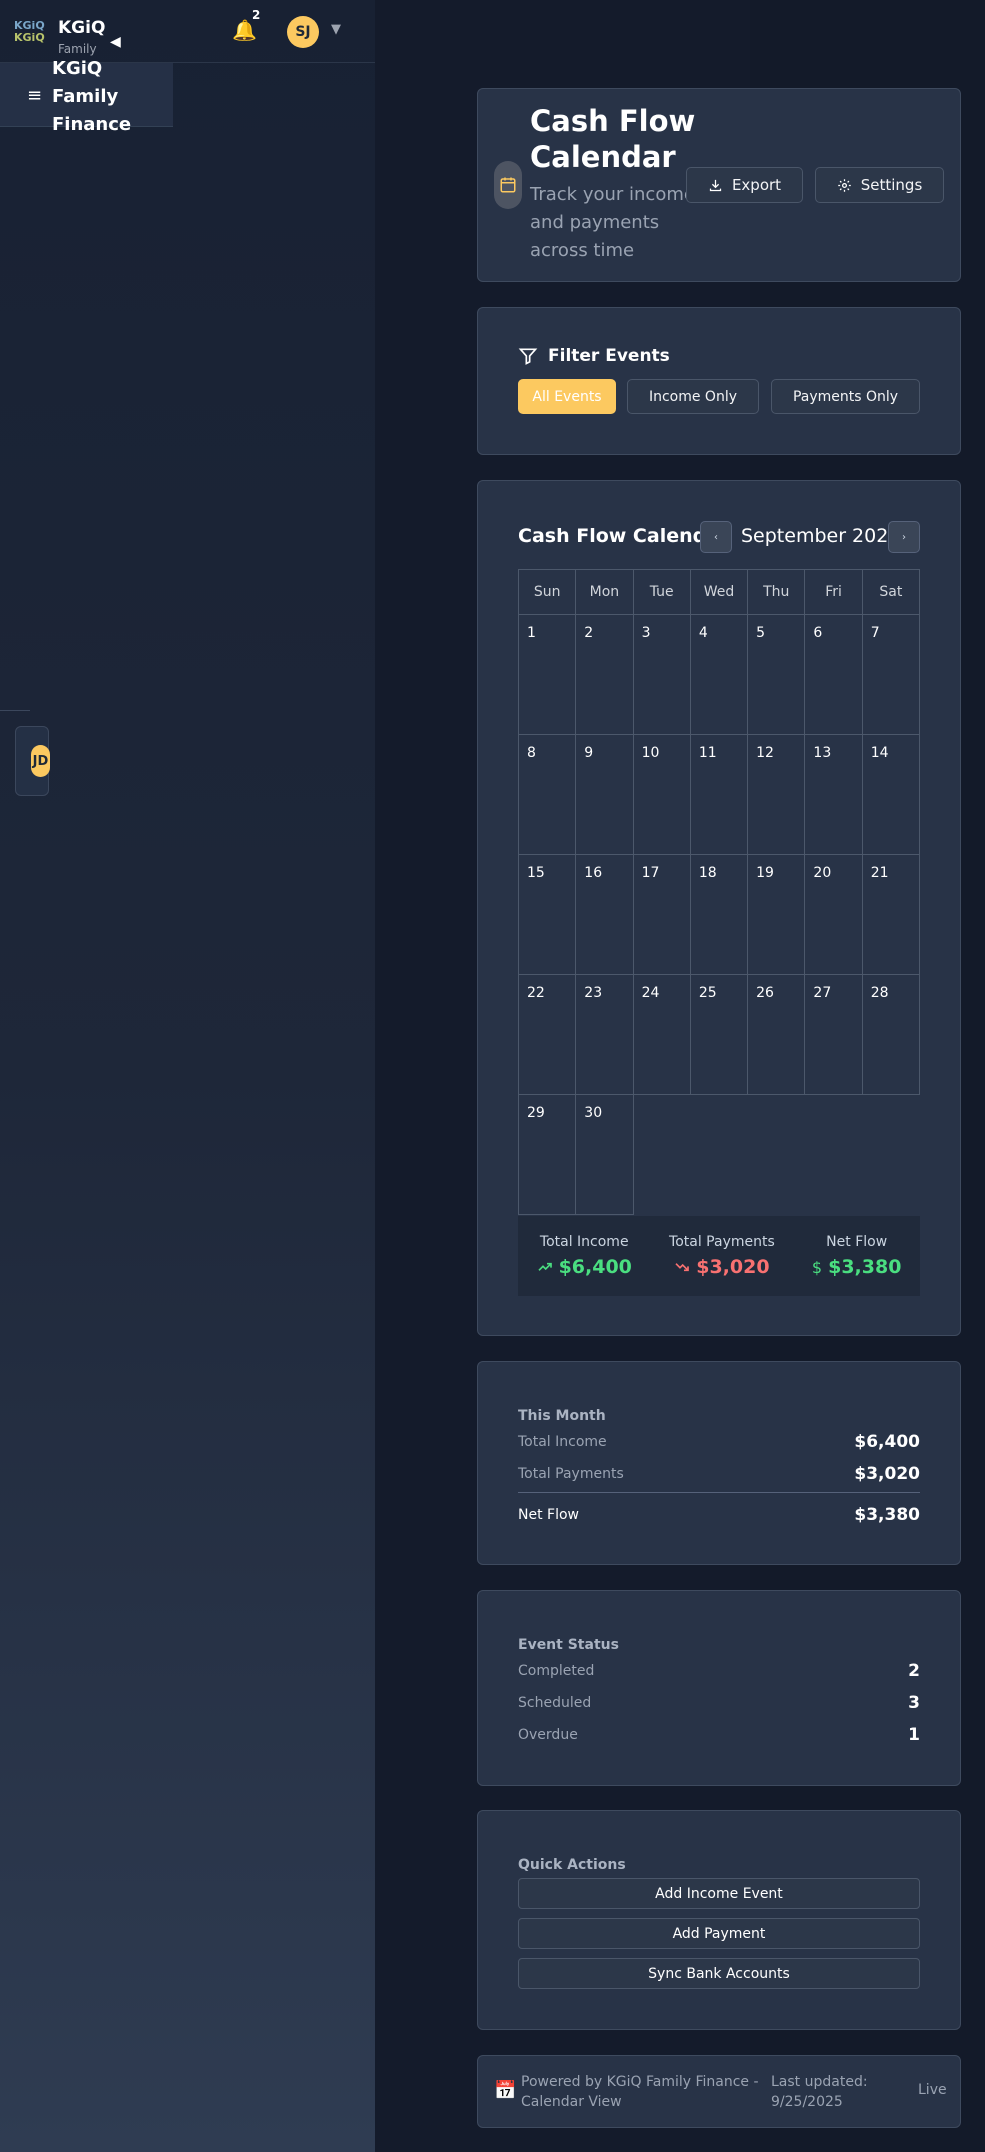 The image size is (985, 2152). I want to click on add-payment-button: Add Payment, so click(719, 1933).